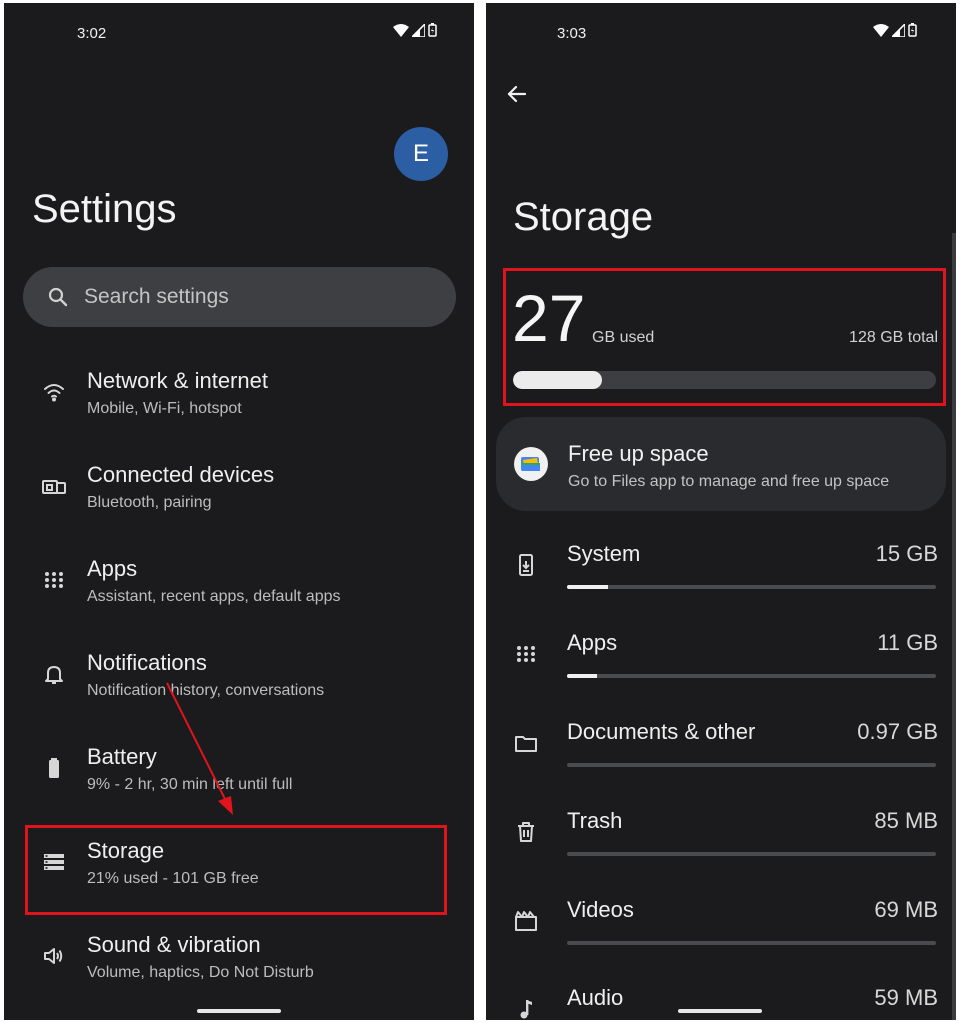 This screenshot has width=960, height=1023. Describe the element at coordinates (721, 1002) in the screenshot. I see `storage-category-audio: Audio 59 MB` at that location.